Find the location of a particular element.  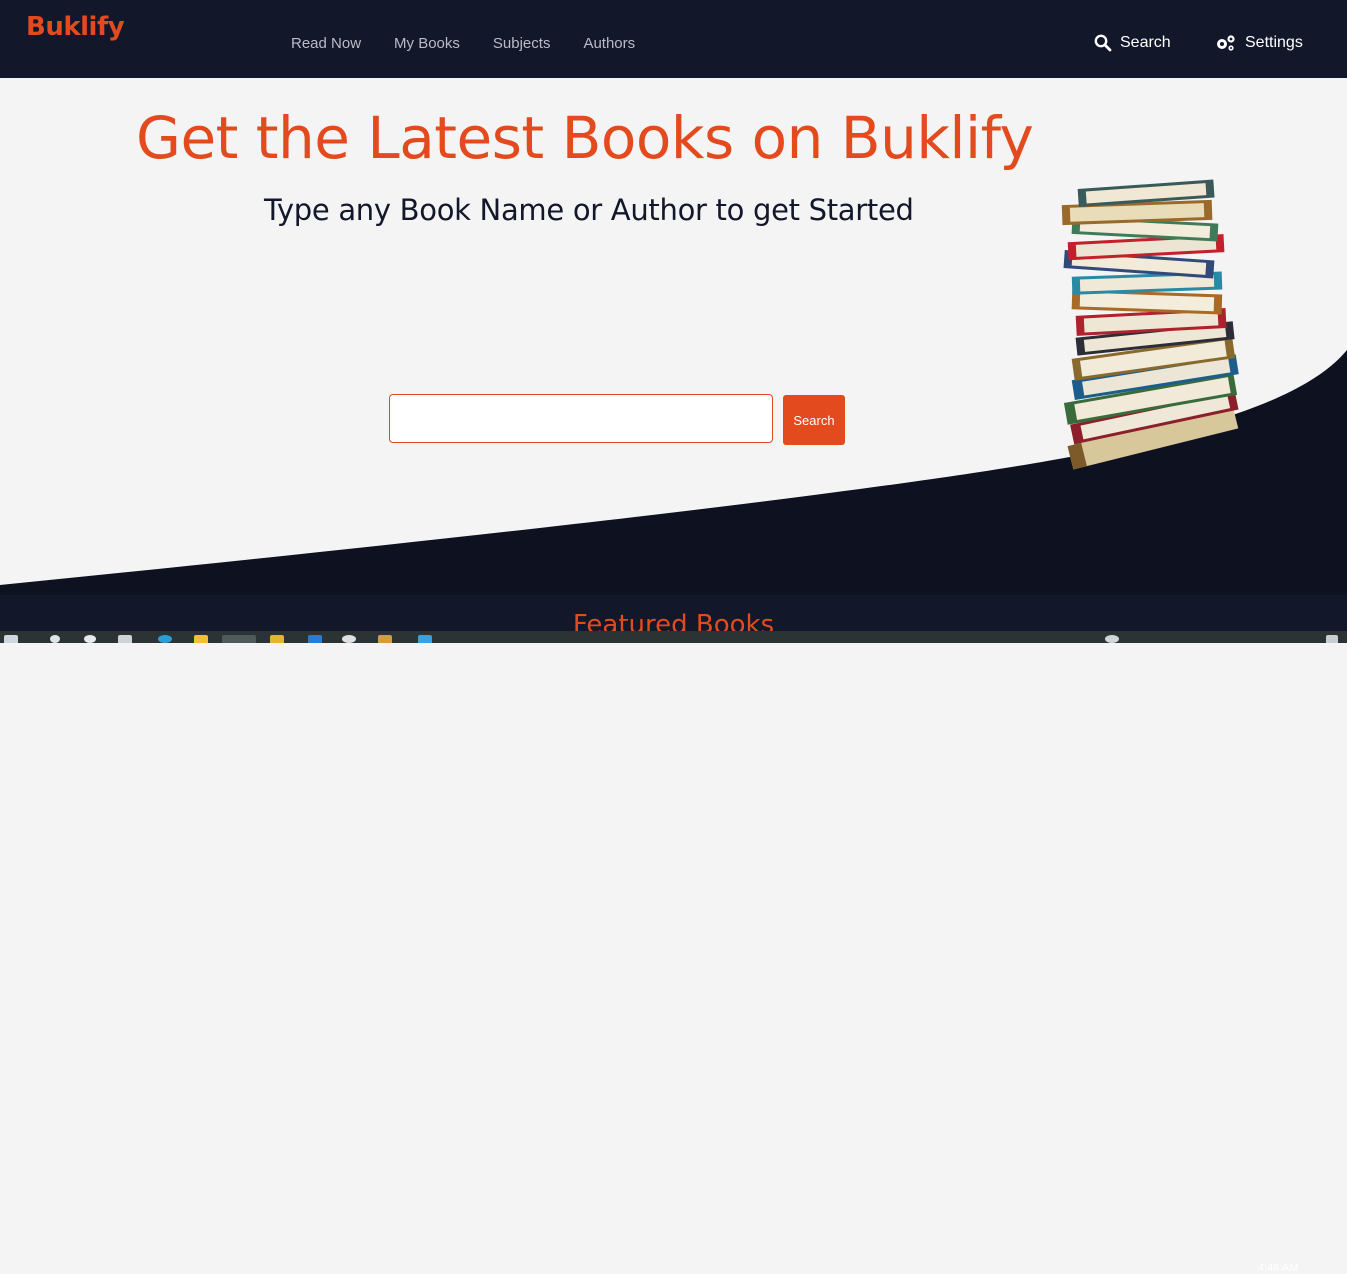

nav-links: Read Now My Books Subjects Authors is located at coordinates (479, 43).